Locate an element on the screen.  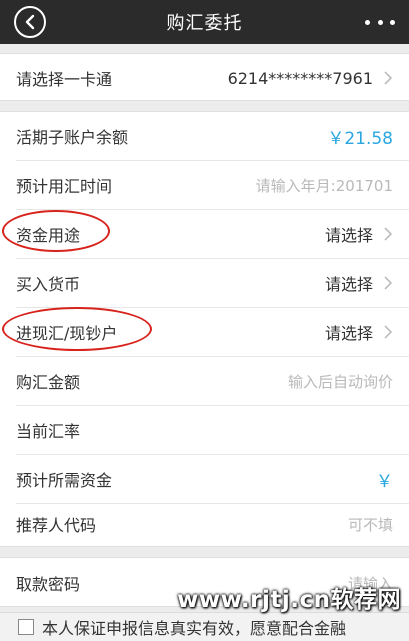
buy-currency-row: 买入货币 请选择 is located at coordinates (204, 283).